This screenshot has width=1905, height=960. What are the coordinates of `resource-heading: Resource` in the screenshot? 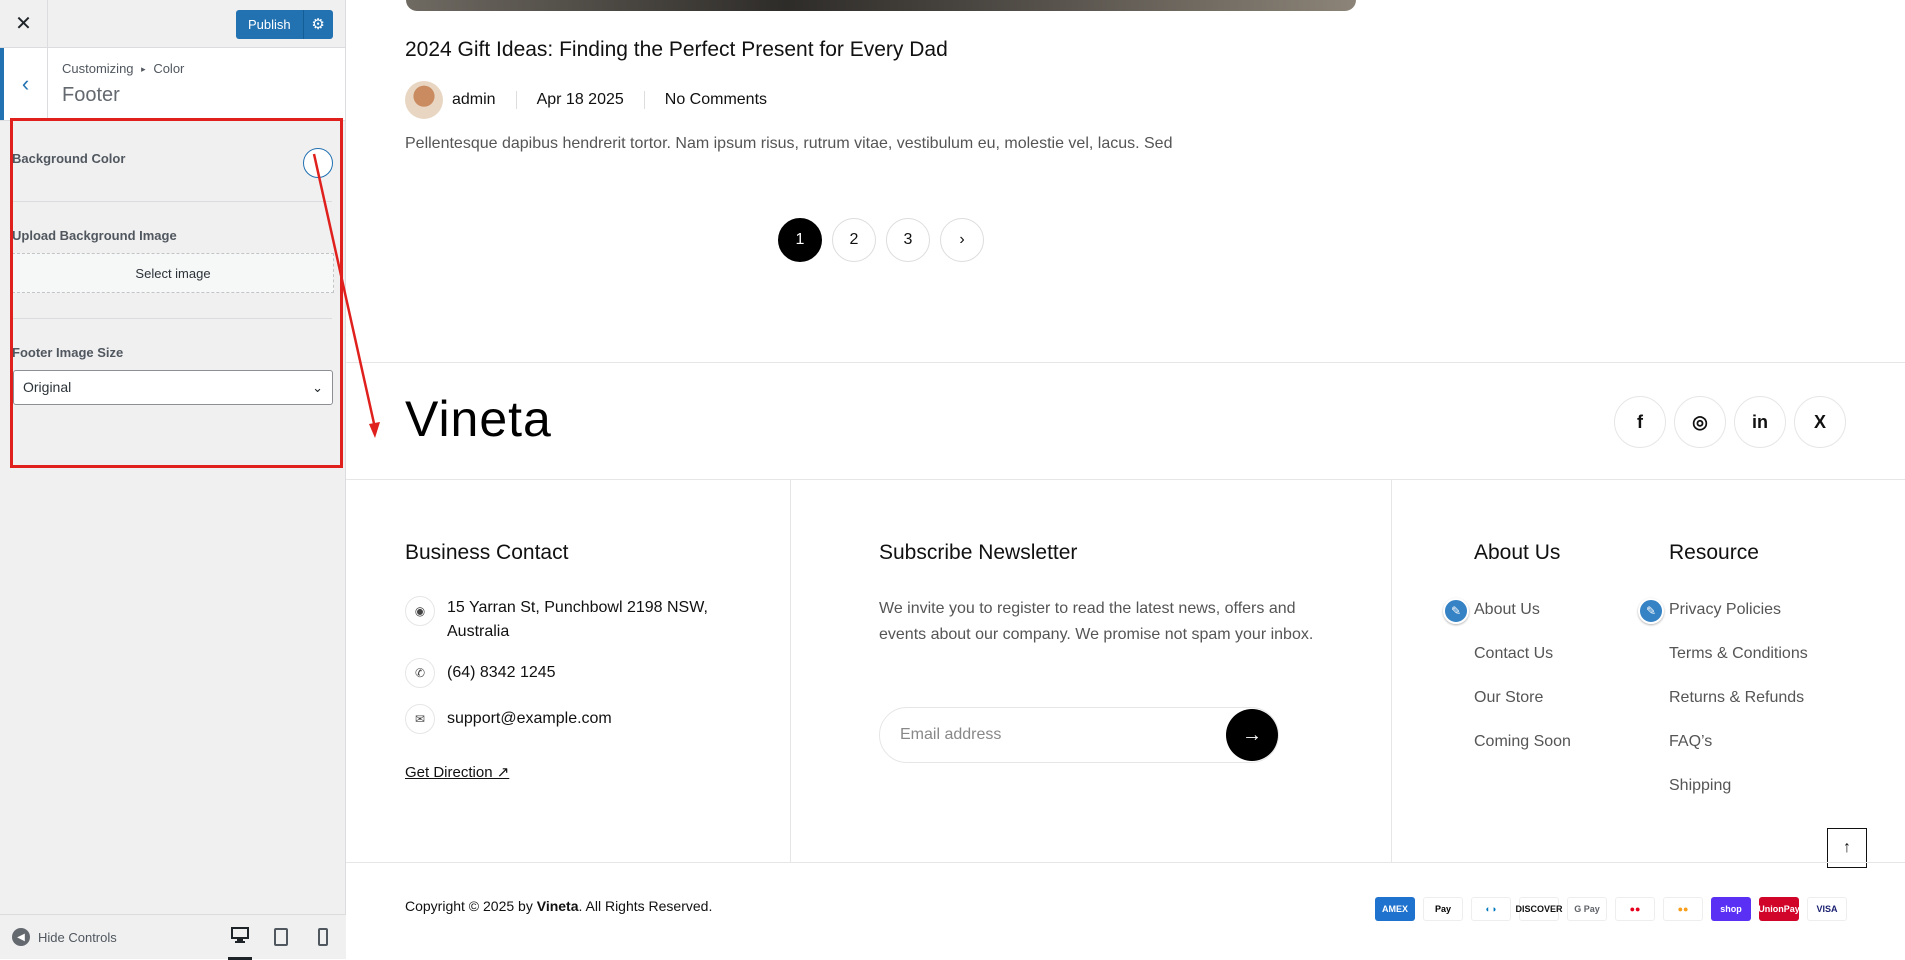 It's located at (1714, 552).